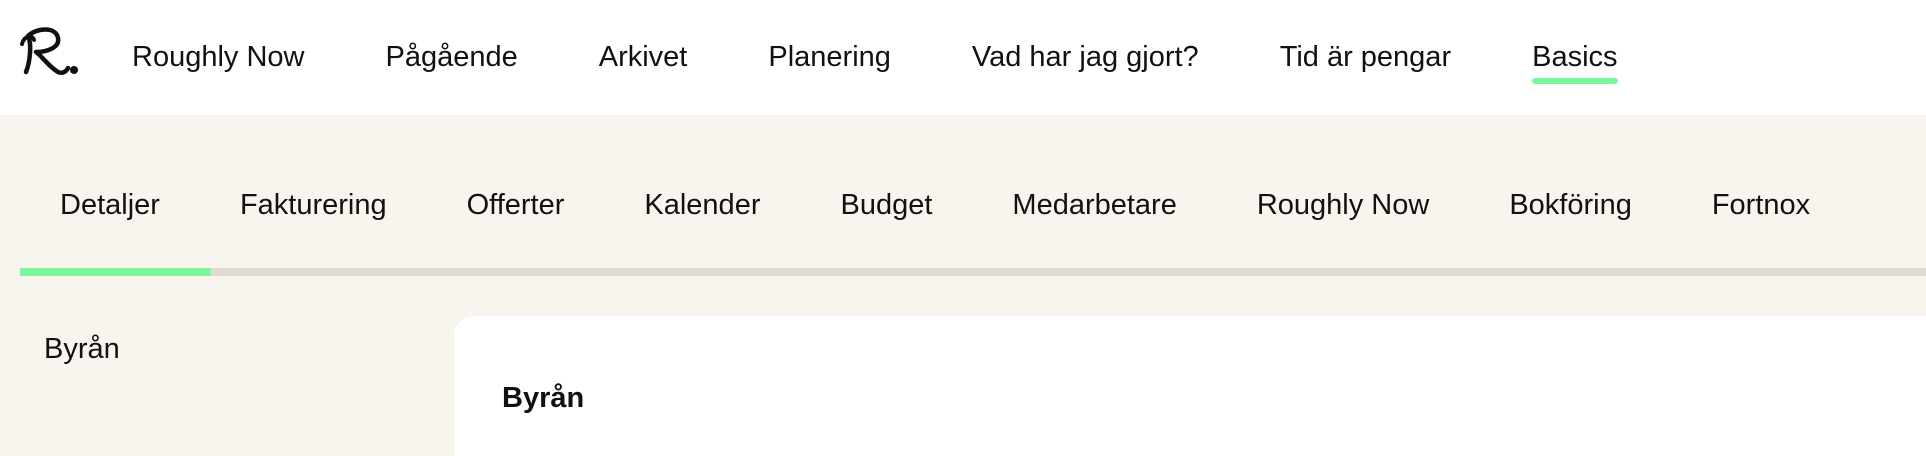  What do you see at coordinates (1761, 205) in the screenshot?
I see `tab-fortnox: Fortnox` at bounding box center [1761, 205].